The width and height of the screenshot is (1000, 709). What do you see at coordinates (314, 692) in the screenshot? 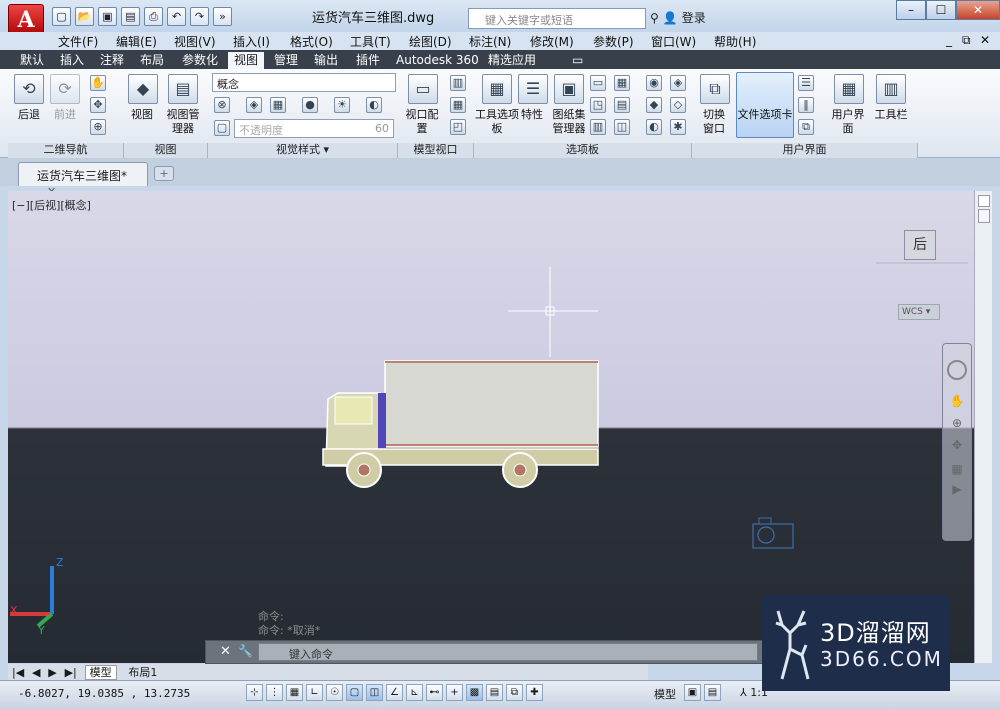
I see `ortho-mode-icon: ∟` at bounding box center [314, 692].